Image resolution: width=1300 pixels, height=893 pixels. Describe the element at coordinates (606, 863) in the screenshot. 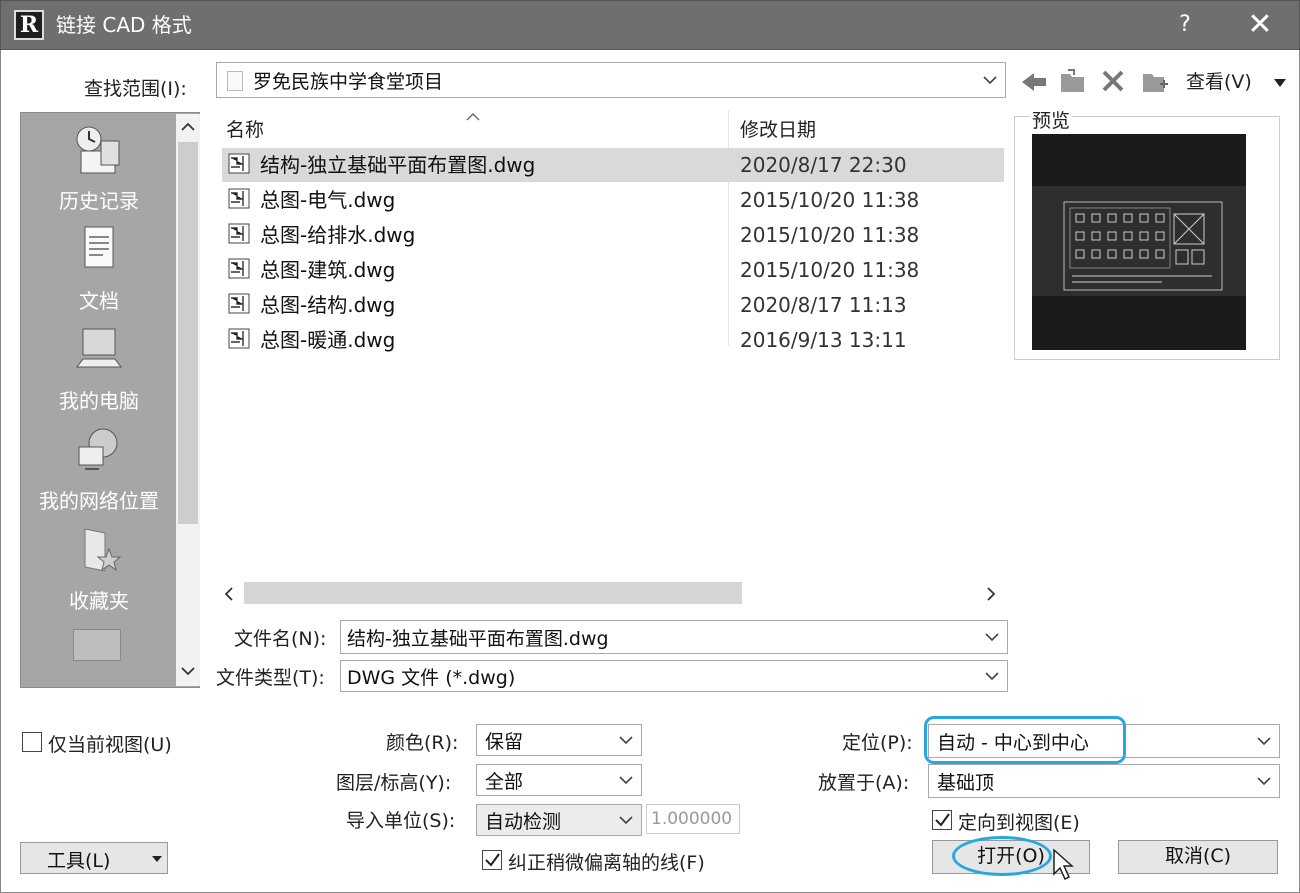

I see `correct-lines-label: 纠正稍微偏离轴的线(F)` at that location.